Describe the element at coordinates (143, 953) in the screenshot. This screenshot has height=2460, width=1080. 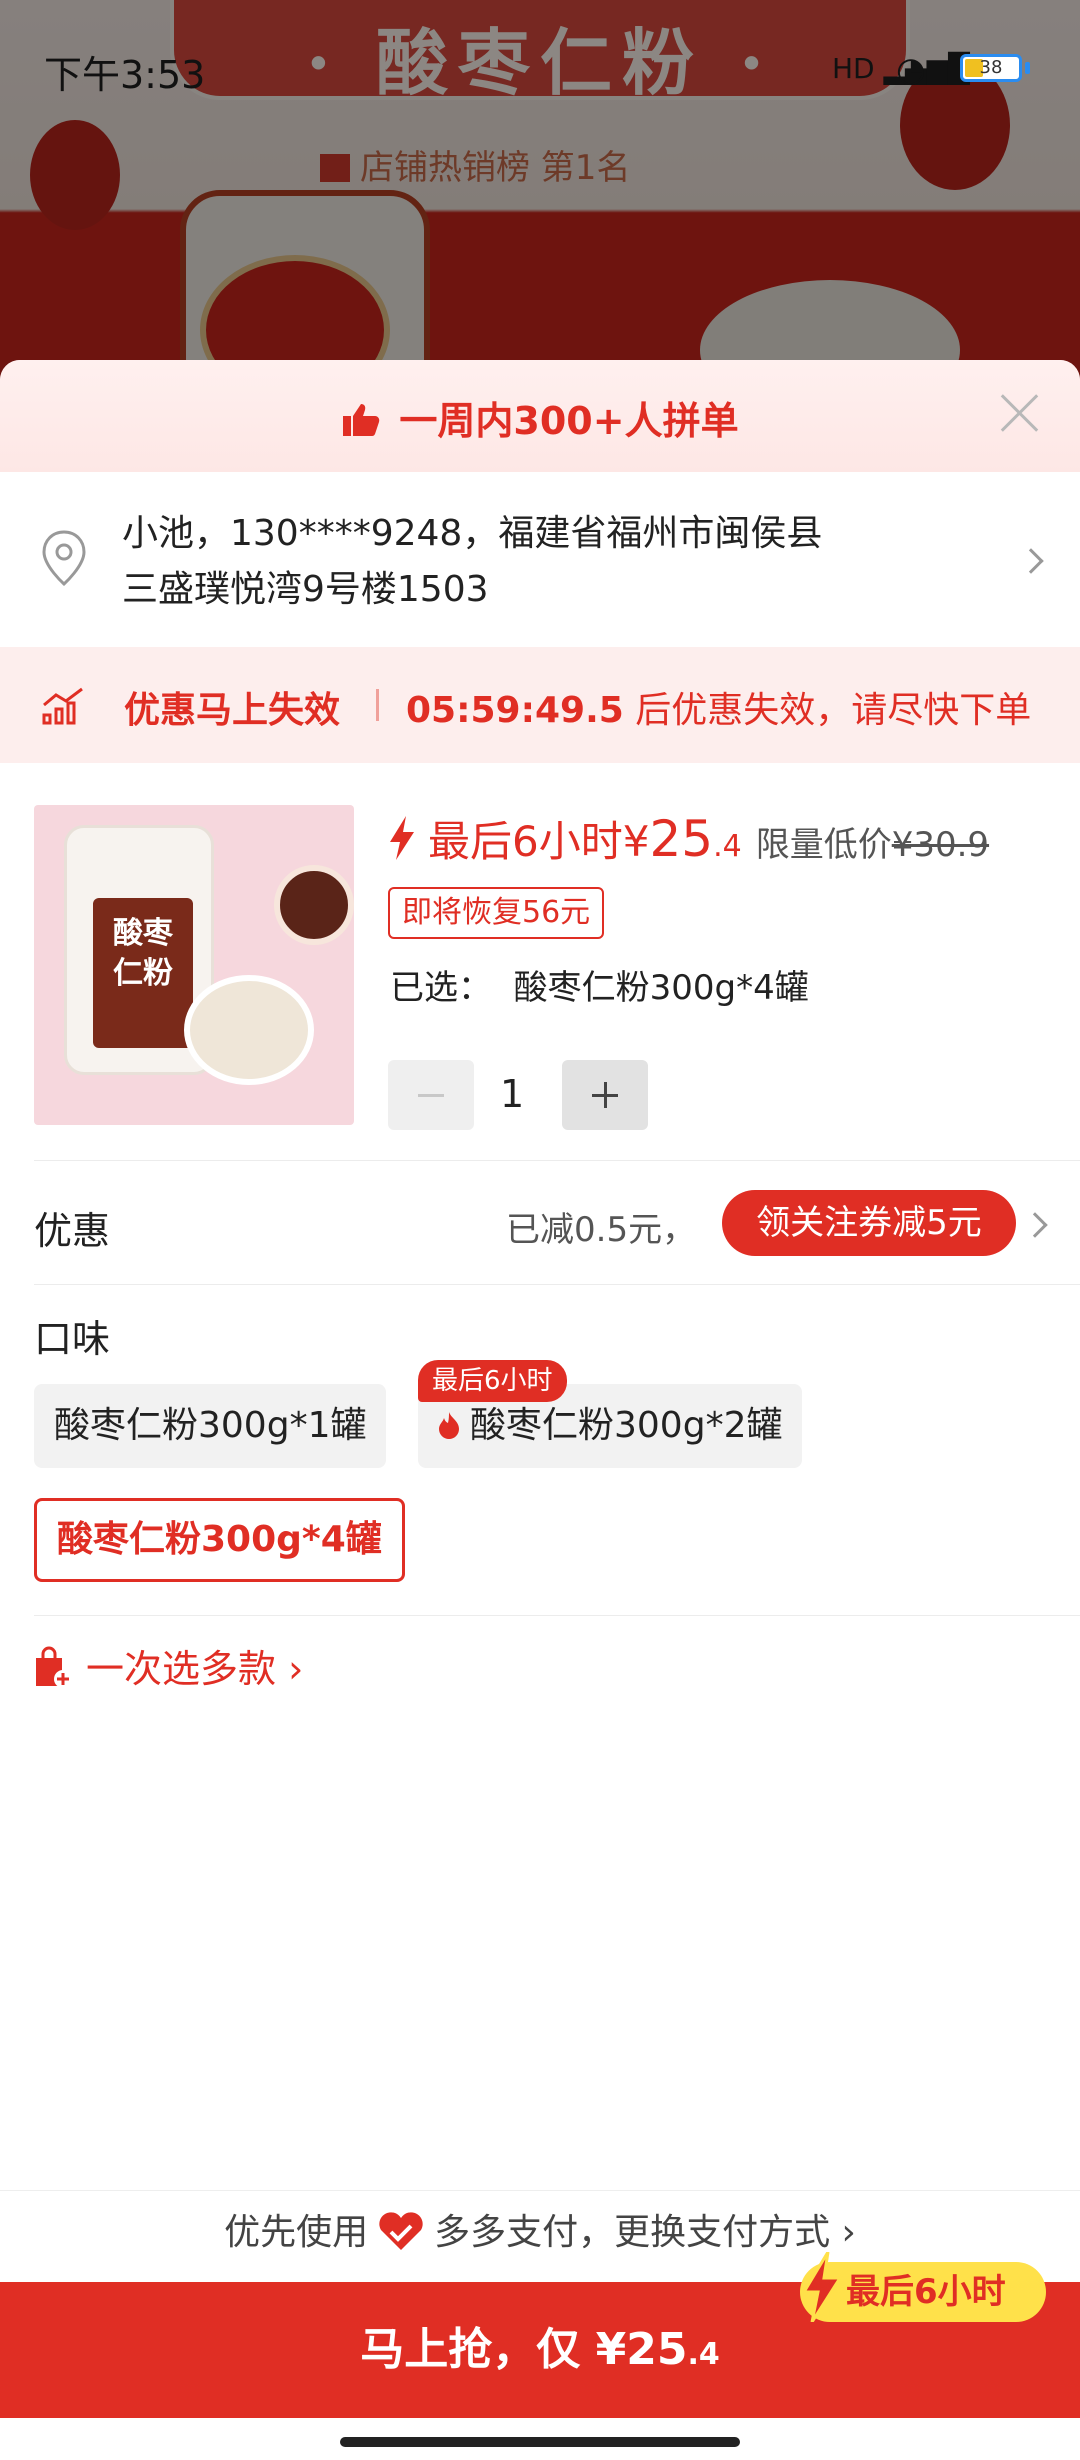
I see `product-can-label-text: 酸枣仁粉` at that location.